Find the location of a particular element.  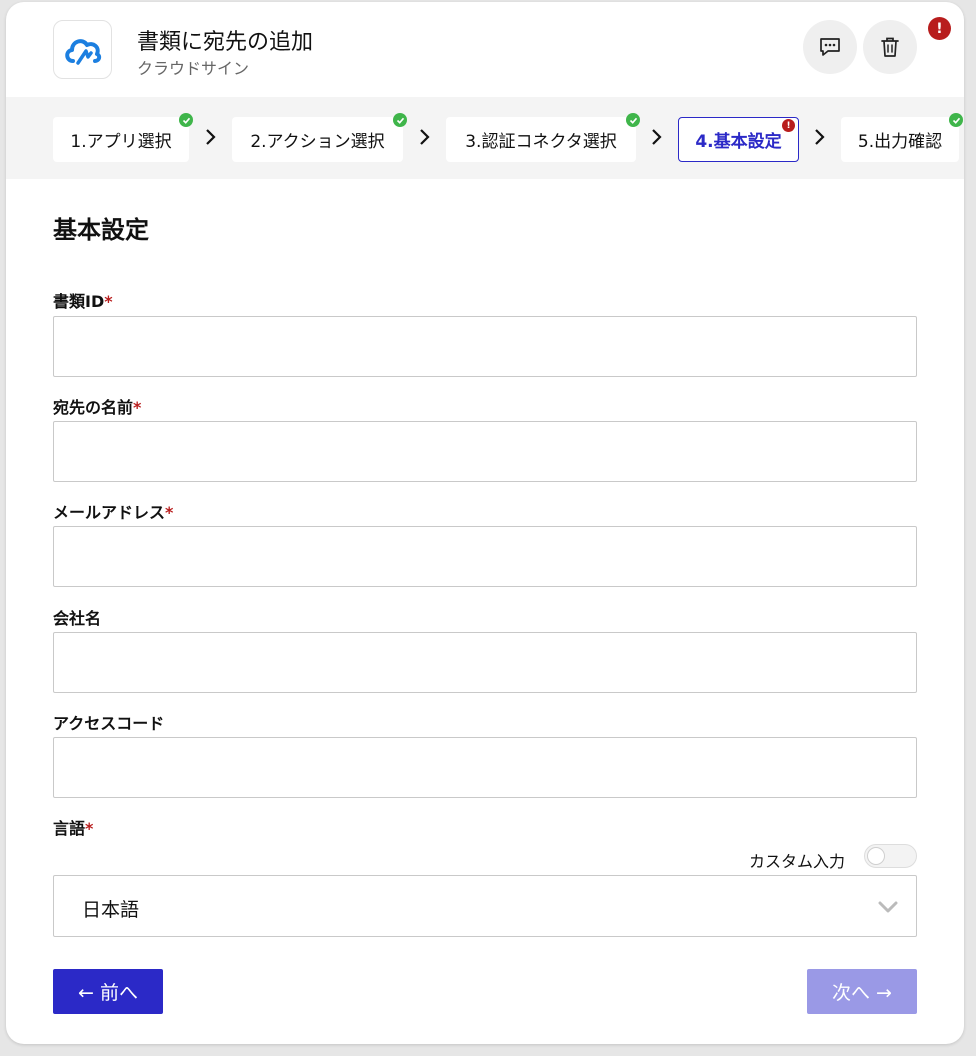

comment-button is located at coordinates (830, 47).